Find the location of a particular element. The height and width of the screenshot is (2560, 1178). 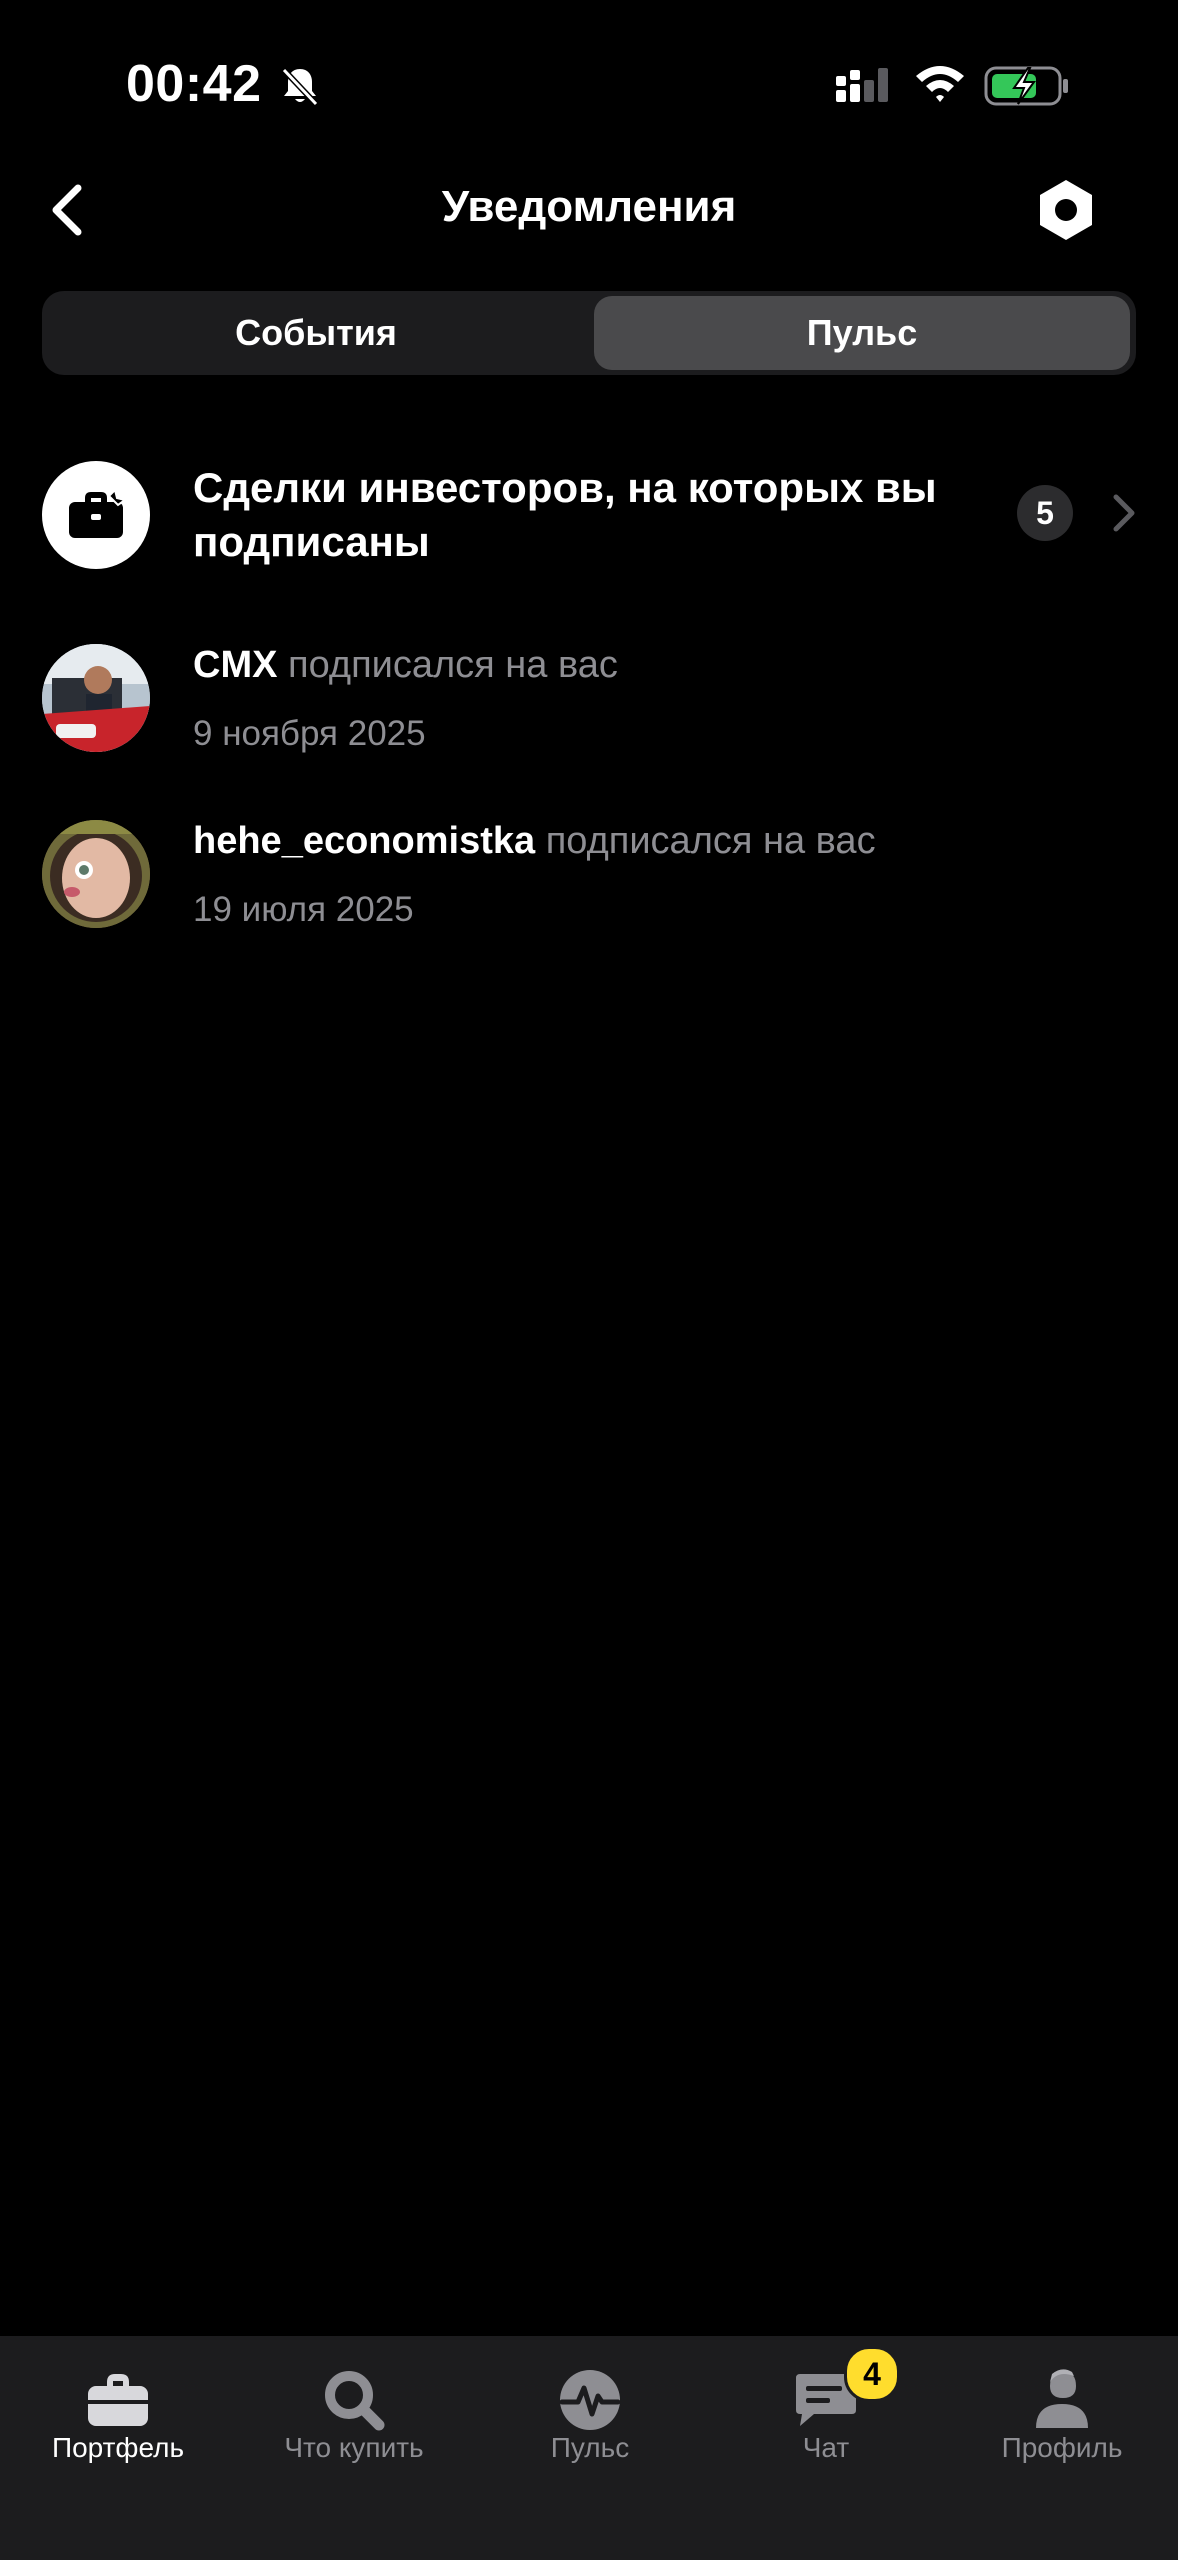

chevron-right-icon is located at coordinates (1124, 513).